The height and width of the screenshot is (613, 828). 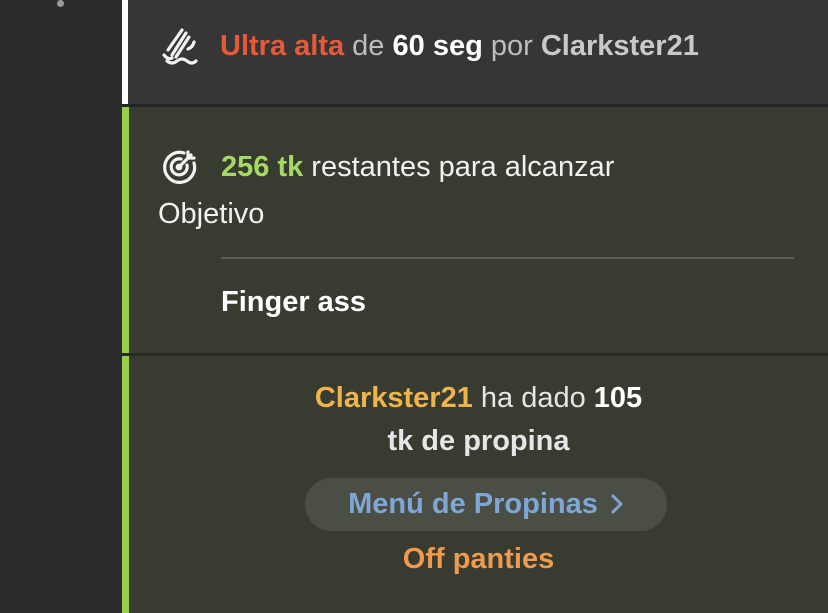 I want to click on vibe-by-word: por, so click(x=511, y=46).